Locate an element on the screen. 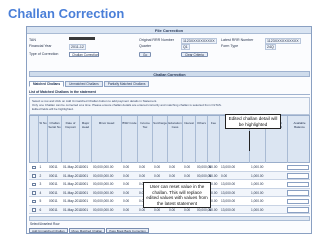 This screenshot has width=320, height=240. challan-correction-section: Challan Correction is located at coordinates (169, 74).